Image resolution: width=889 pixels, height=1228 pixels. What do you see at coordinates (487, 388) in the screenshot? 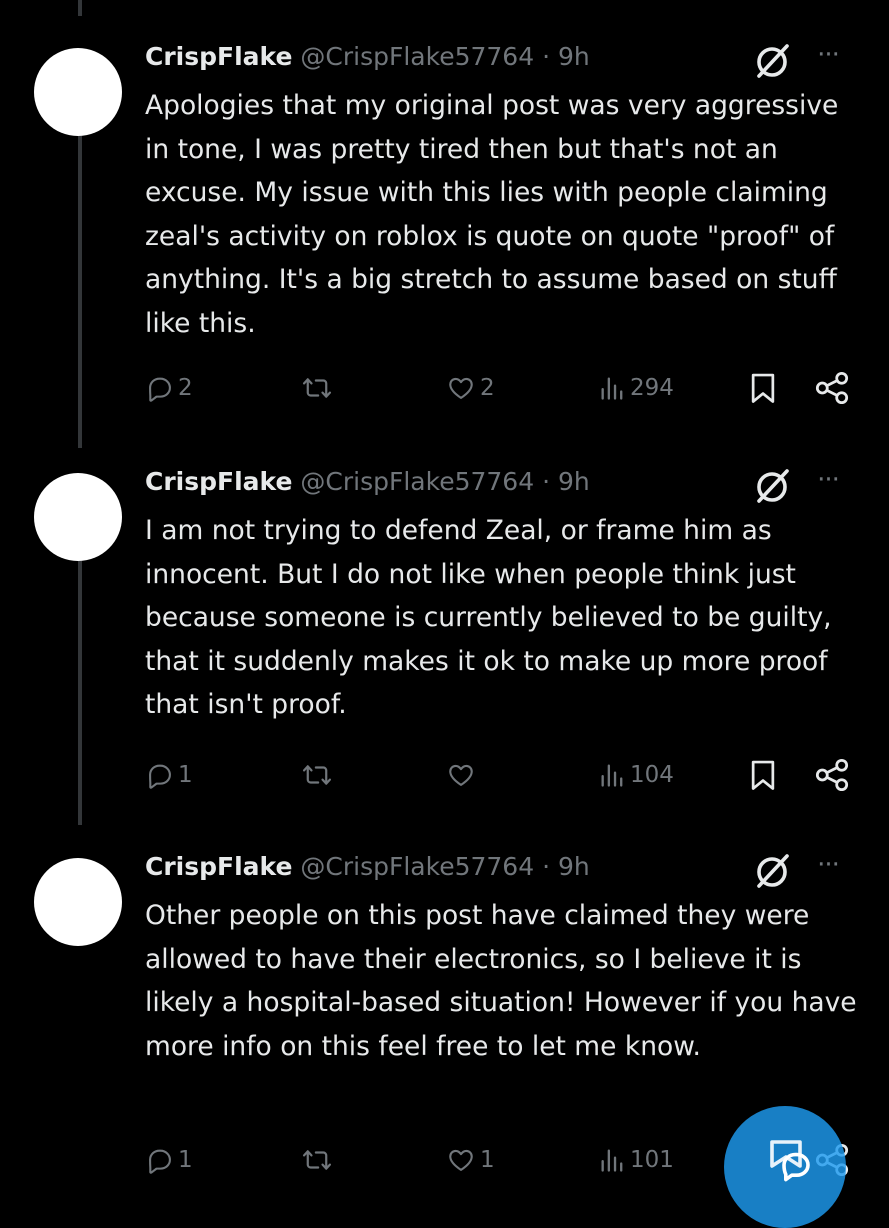
I see `like-count: 2` at bounding box center [487, 388].